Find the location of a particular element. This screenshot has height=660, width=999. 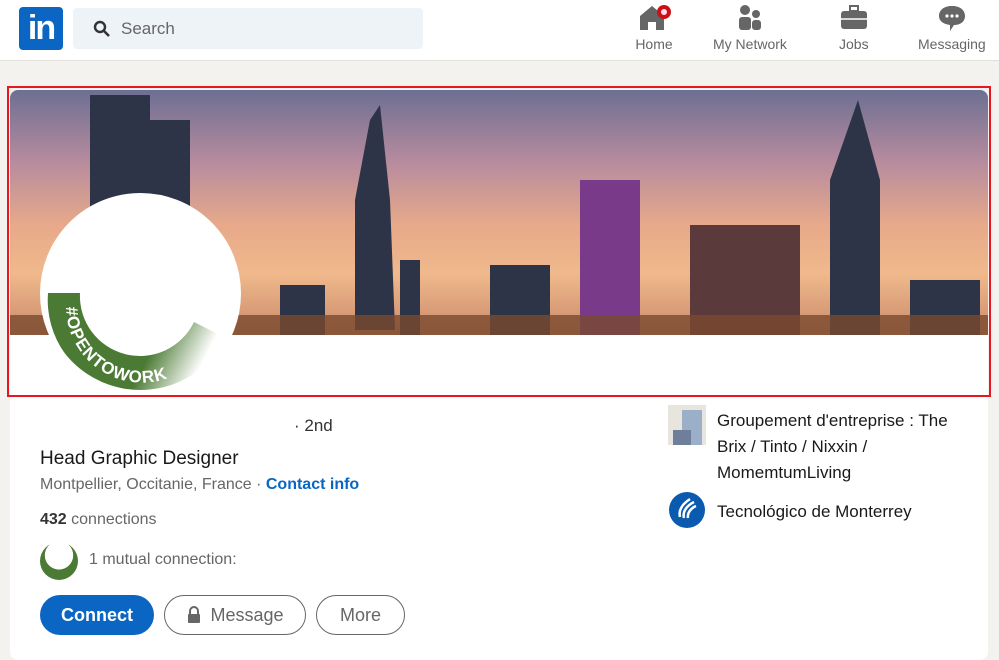

connections-label: connections is located at coordinates (114, 519).